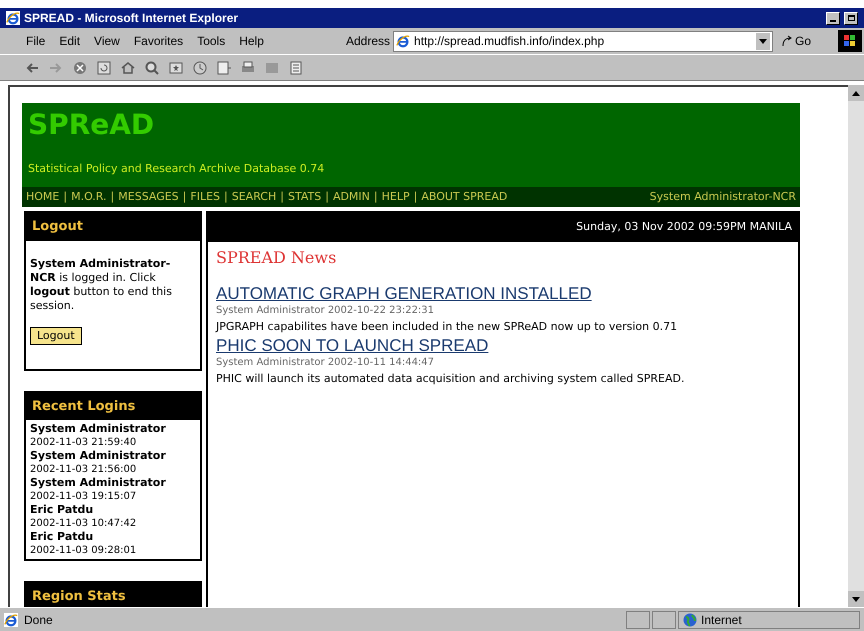 The width and height of the screenshot is (864, 631). I want to click on menu-item: View, so click(107, 41).